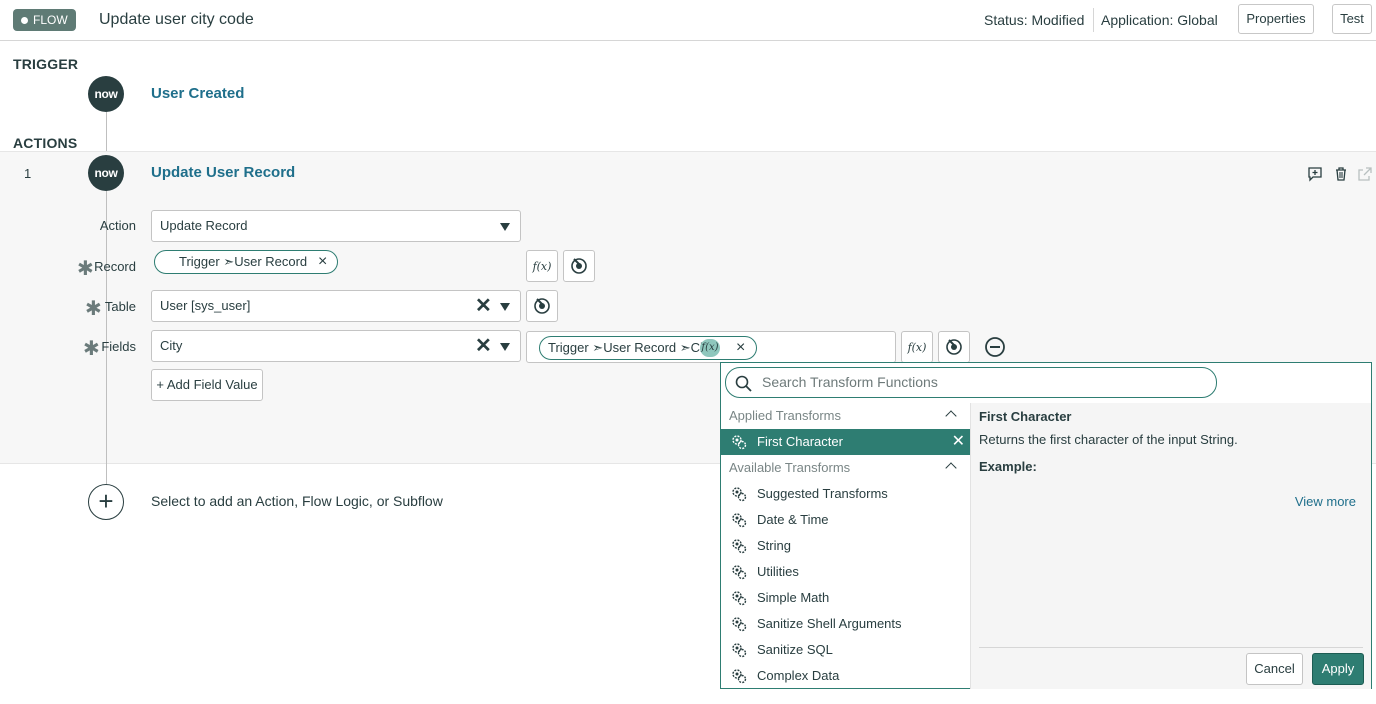 The image size is (1376, 704). What do you see at coordinates (793, 519) in the screenshot?
I see `available-transform-label: Date & Time` at bounding box center [793, 519].